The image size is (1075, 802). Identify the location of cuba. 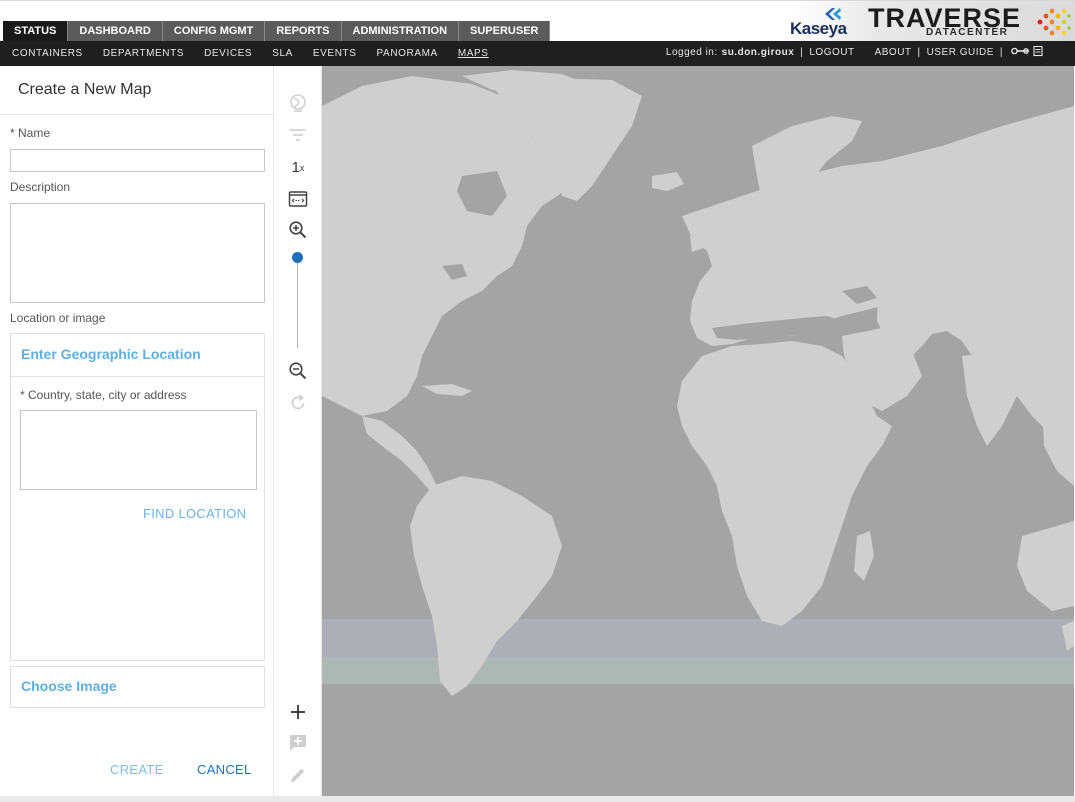
(447, 390).